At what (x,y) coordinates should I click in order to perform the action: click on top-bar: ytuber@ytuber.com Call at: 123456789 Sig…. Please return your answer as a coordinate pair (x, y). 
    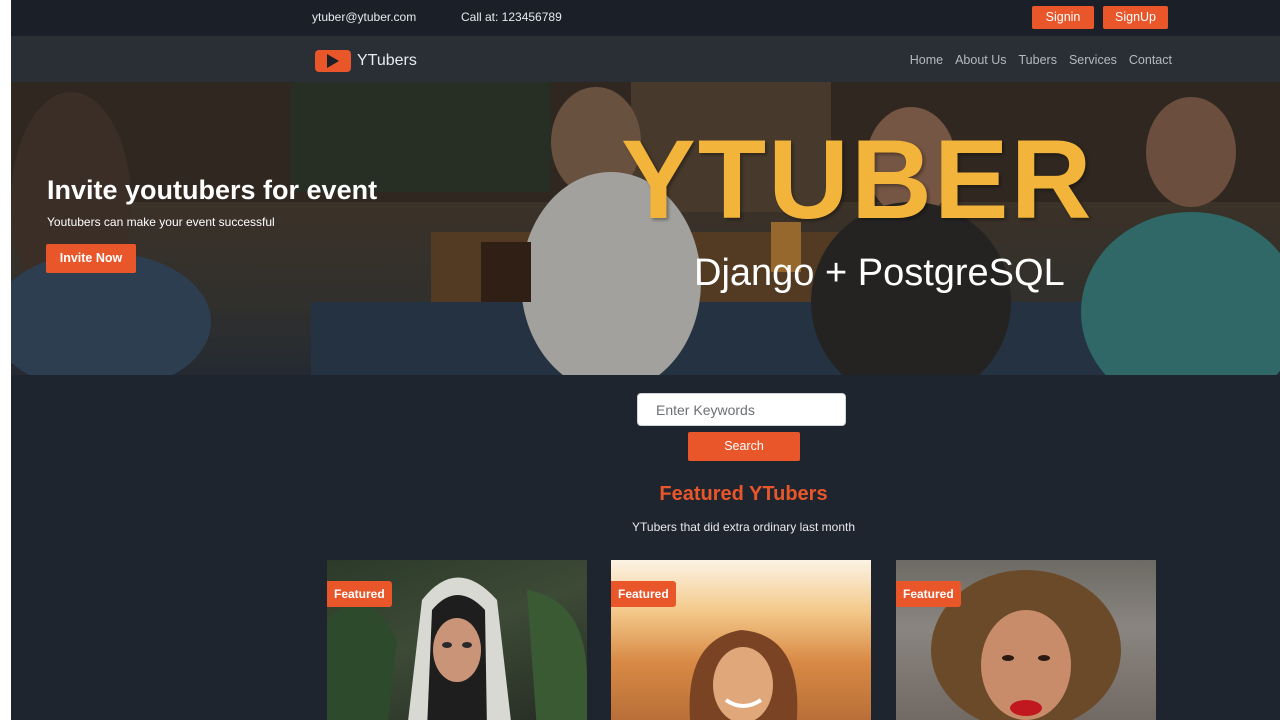
    Looking at the image, I should click on (645, 18).